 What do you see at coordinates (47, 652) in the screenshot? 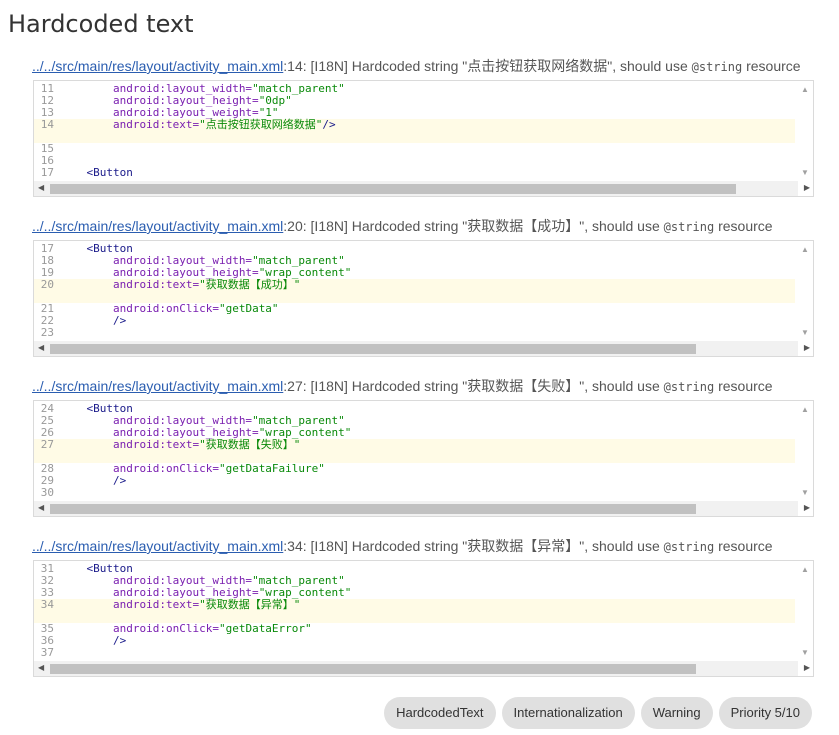
I see `line-number-gutter: 37` at bounding box center [47, 652].